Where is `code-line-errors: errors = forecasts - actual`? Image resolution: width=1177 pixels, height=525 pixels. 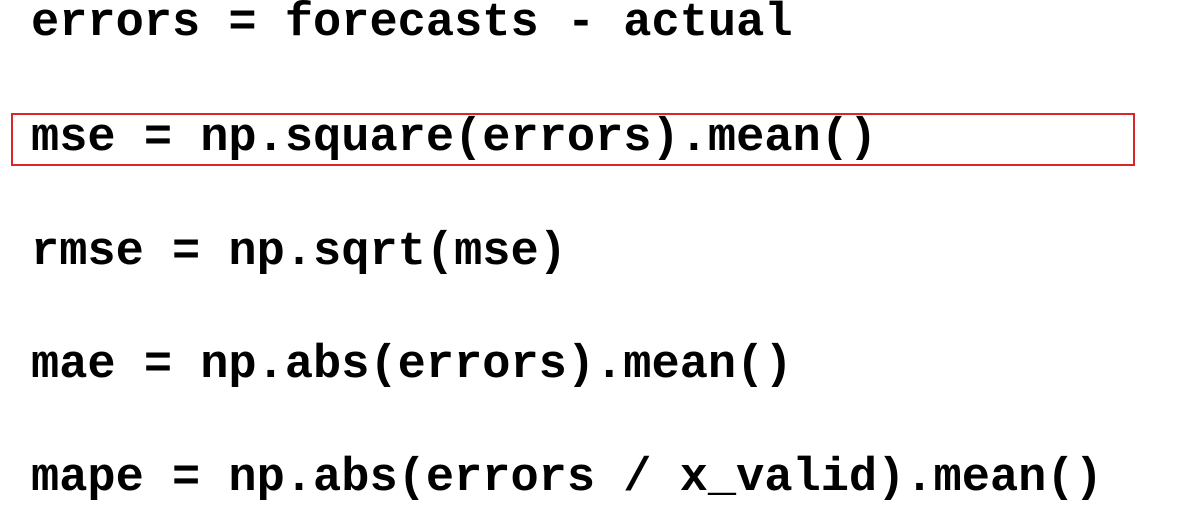
code-line-errors: errors = forecasts - actual is located at coordinates (412, 25).